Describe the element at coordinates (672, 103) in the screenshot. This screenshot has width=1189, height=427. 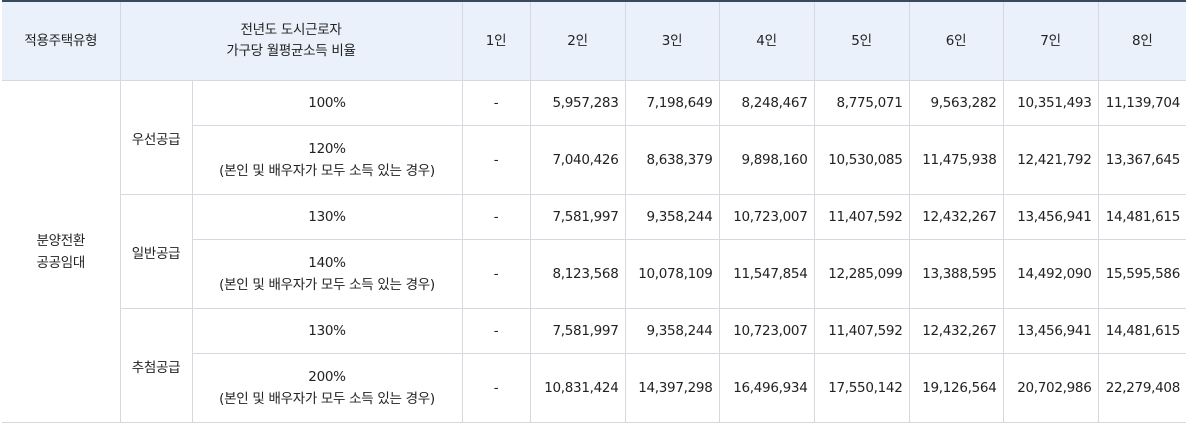
I see `value-cell-3p: 7,198,649` at that location.